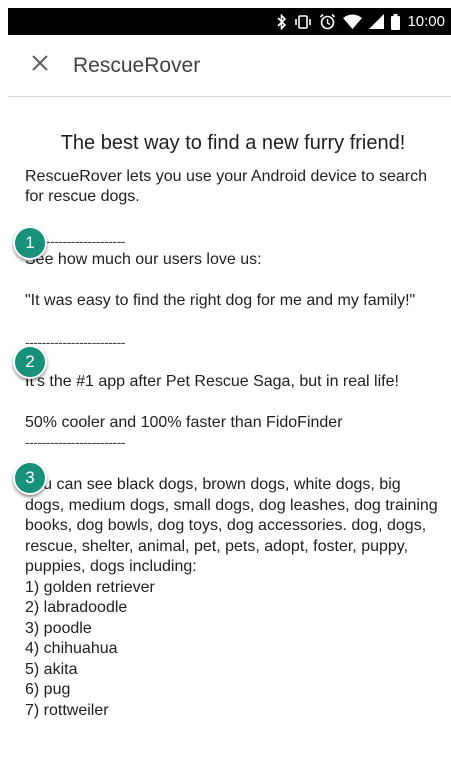 The height and width of the screenshot is (765, 451). I want to click on close-button, so click(40, 66).